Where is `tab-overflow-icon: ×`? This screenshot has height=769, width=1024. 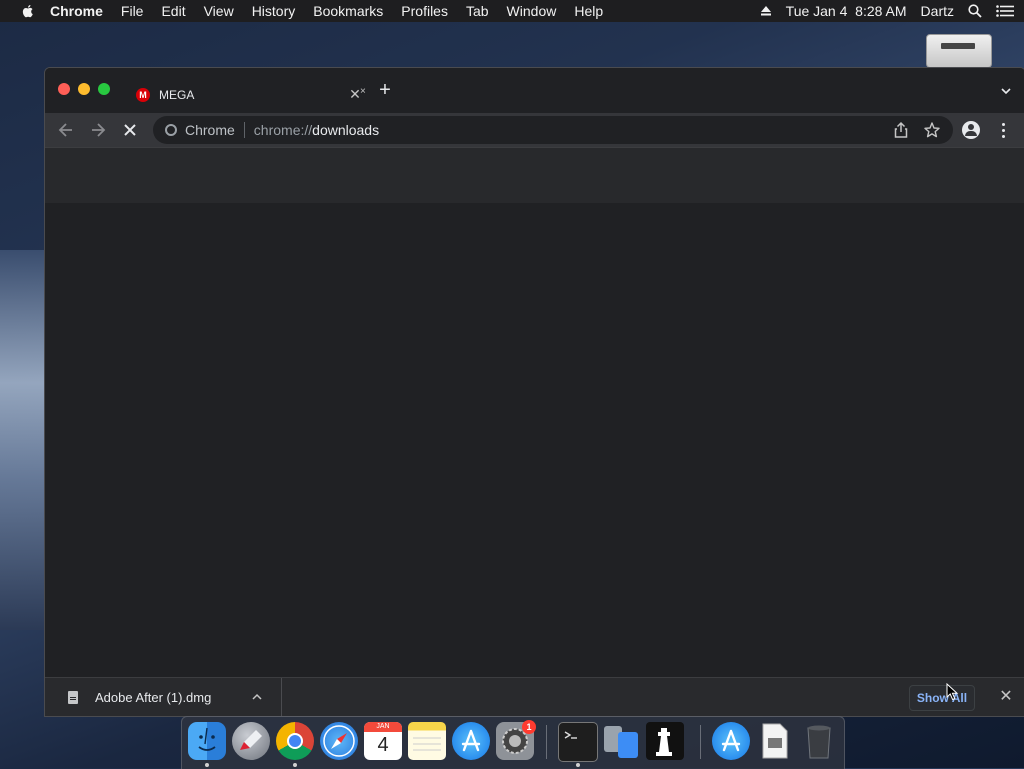
tab-overflow-icon: × is located at coordinates (363, 91).